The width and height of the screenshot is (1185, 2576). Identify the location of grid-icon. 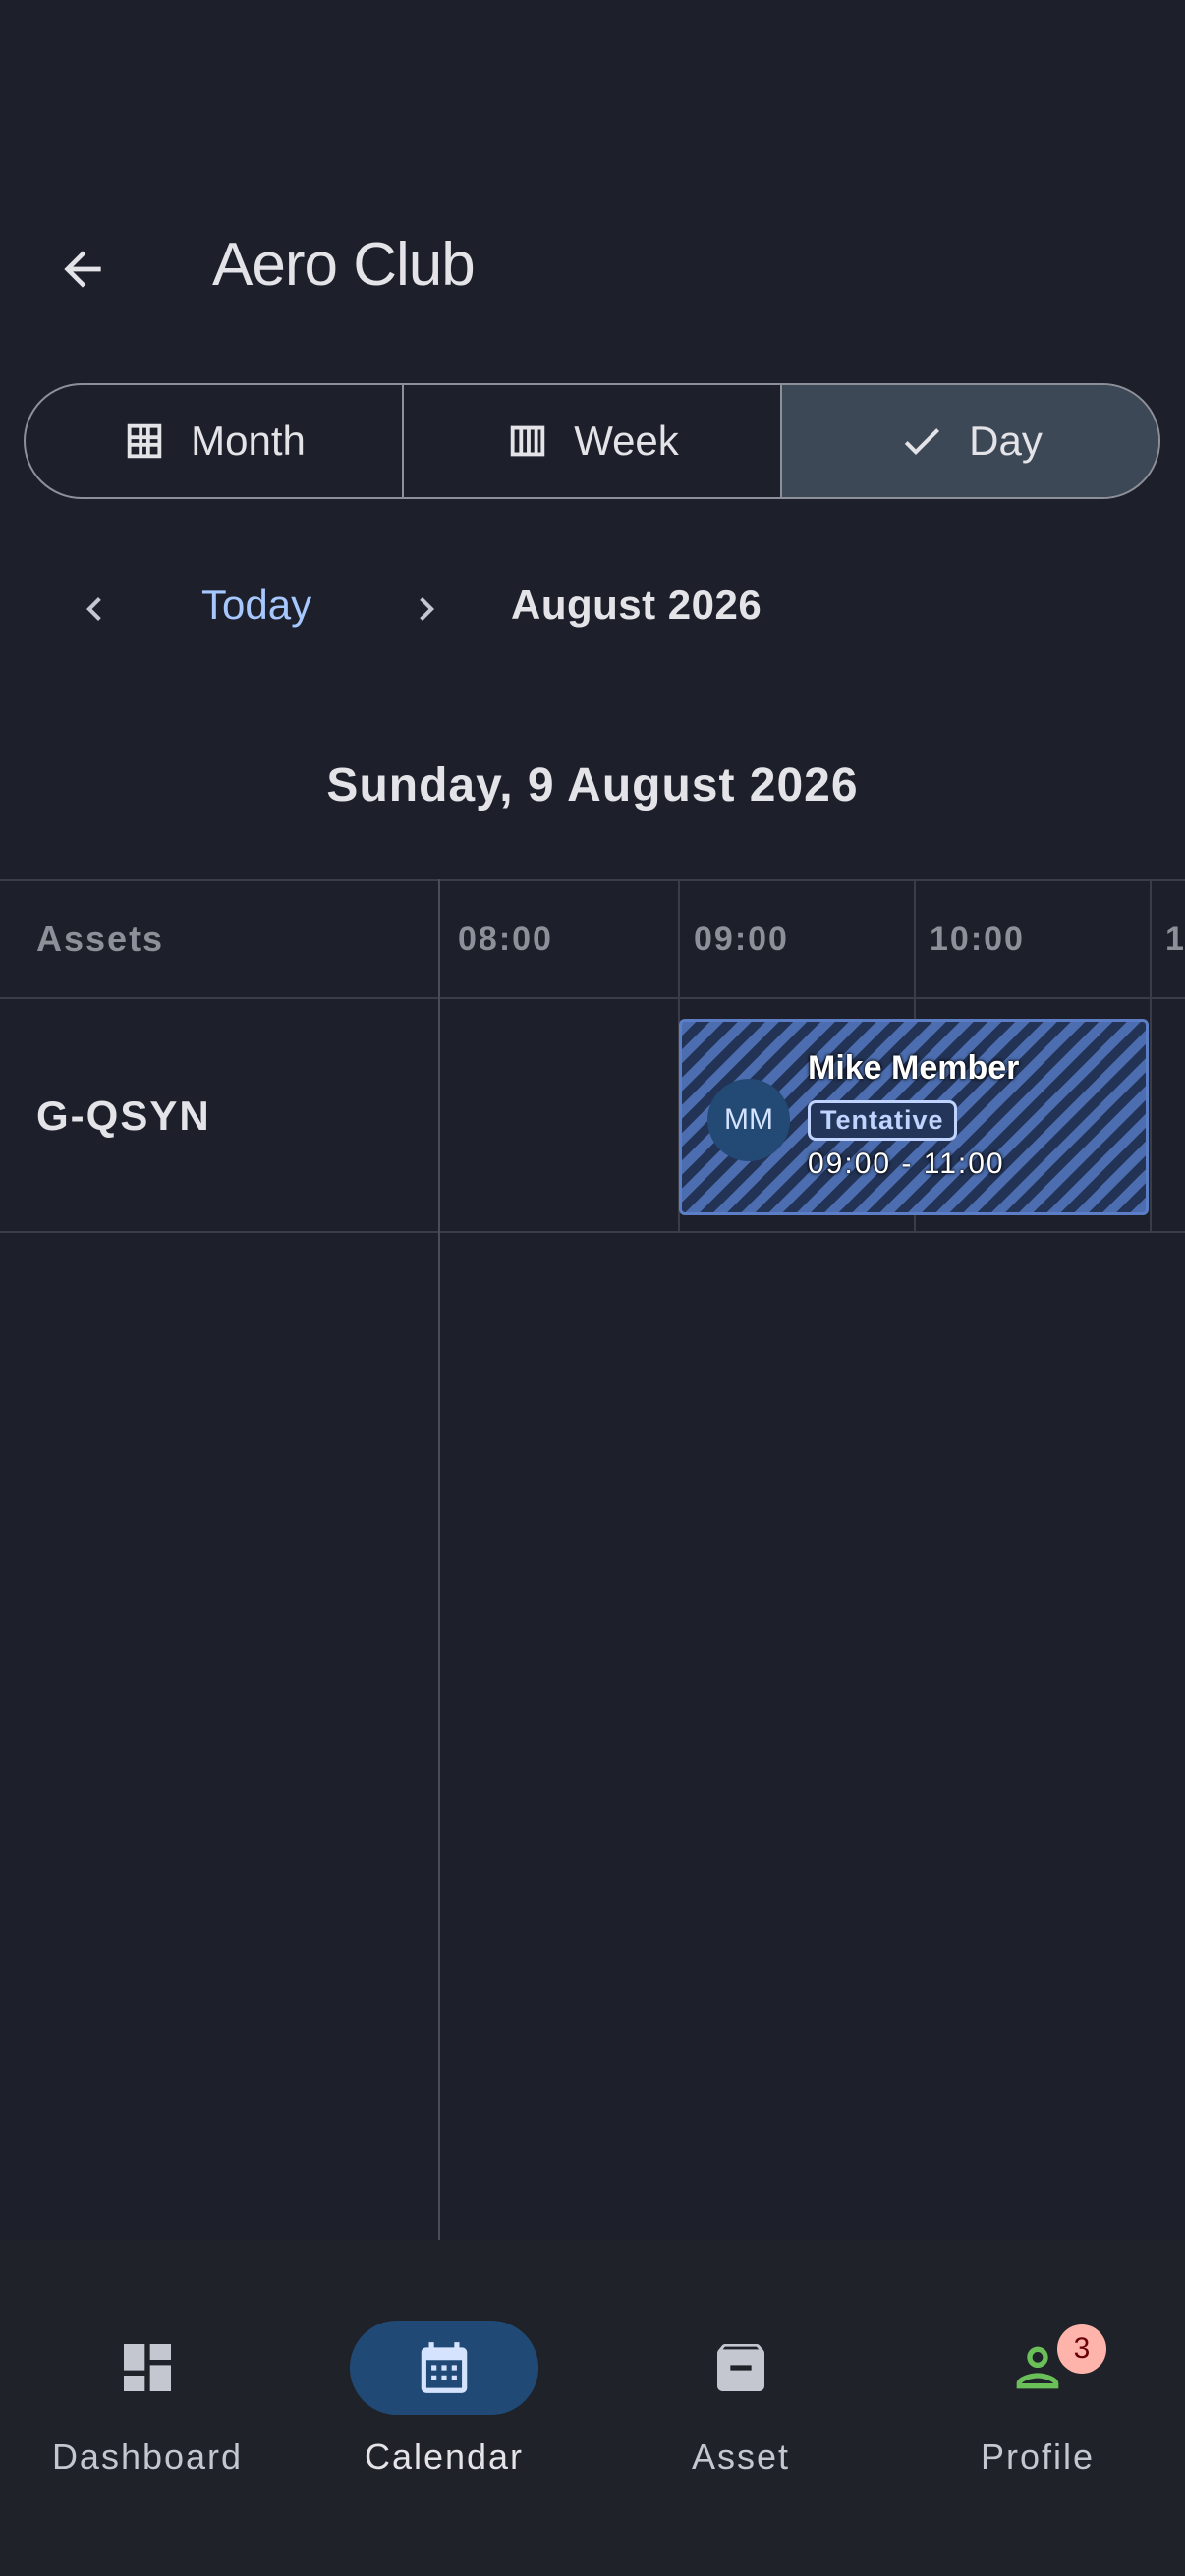
(145, 441).